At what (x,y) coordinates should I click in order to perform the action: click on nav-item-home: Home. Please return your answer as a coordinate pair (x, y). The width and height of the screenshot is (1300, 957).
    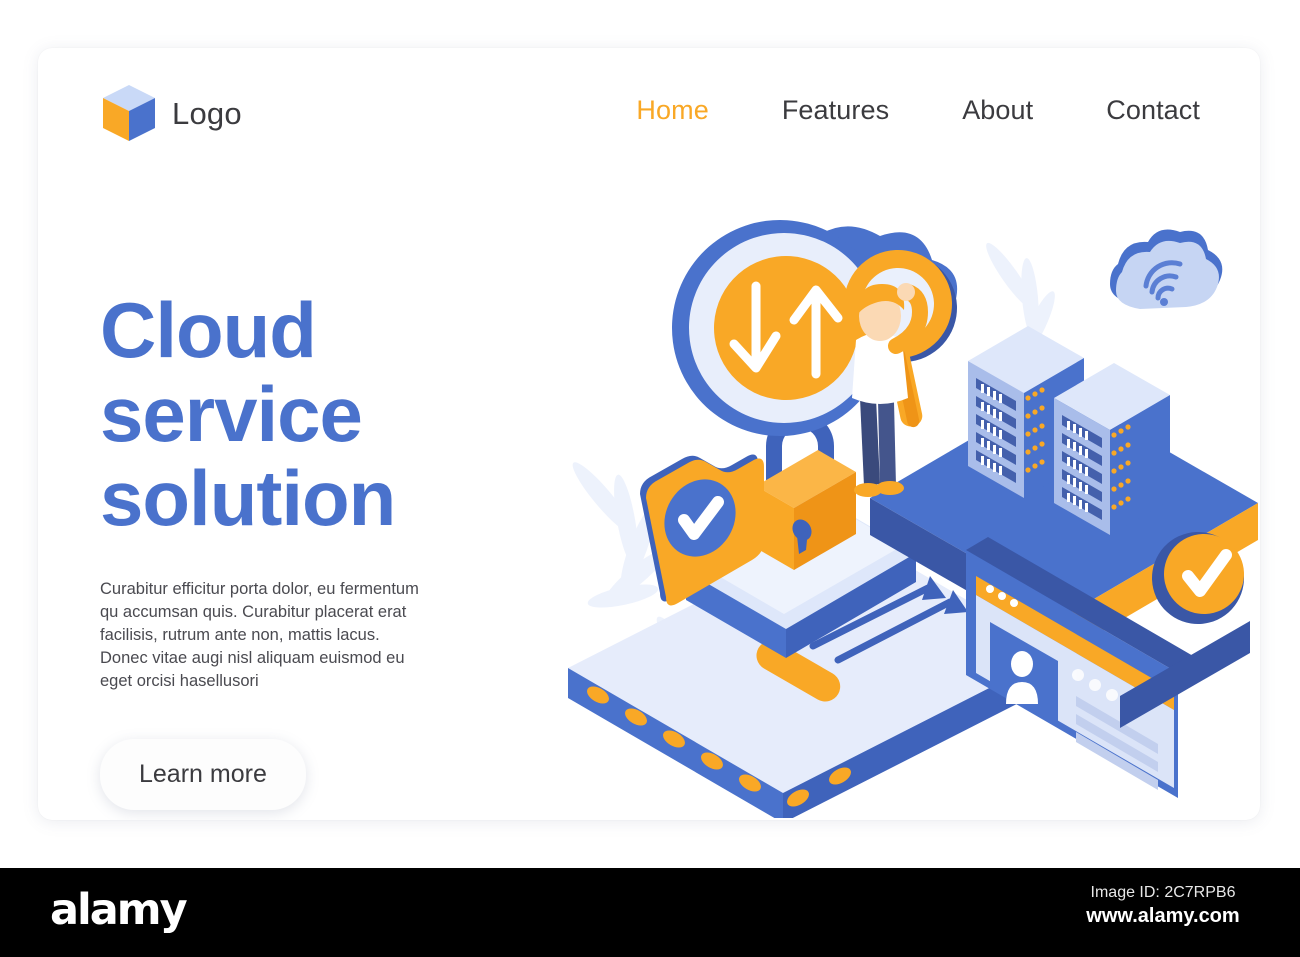
    Looking at the image, I should click on (672, 110).